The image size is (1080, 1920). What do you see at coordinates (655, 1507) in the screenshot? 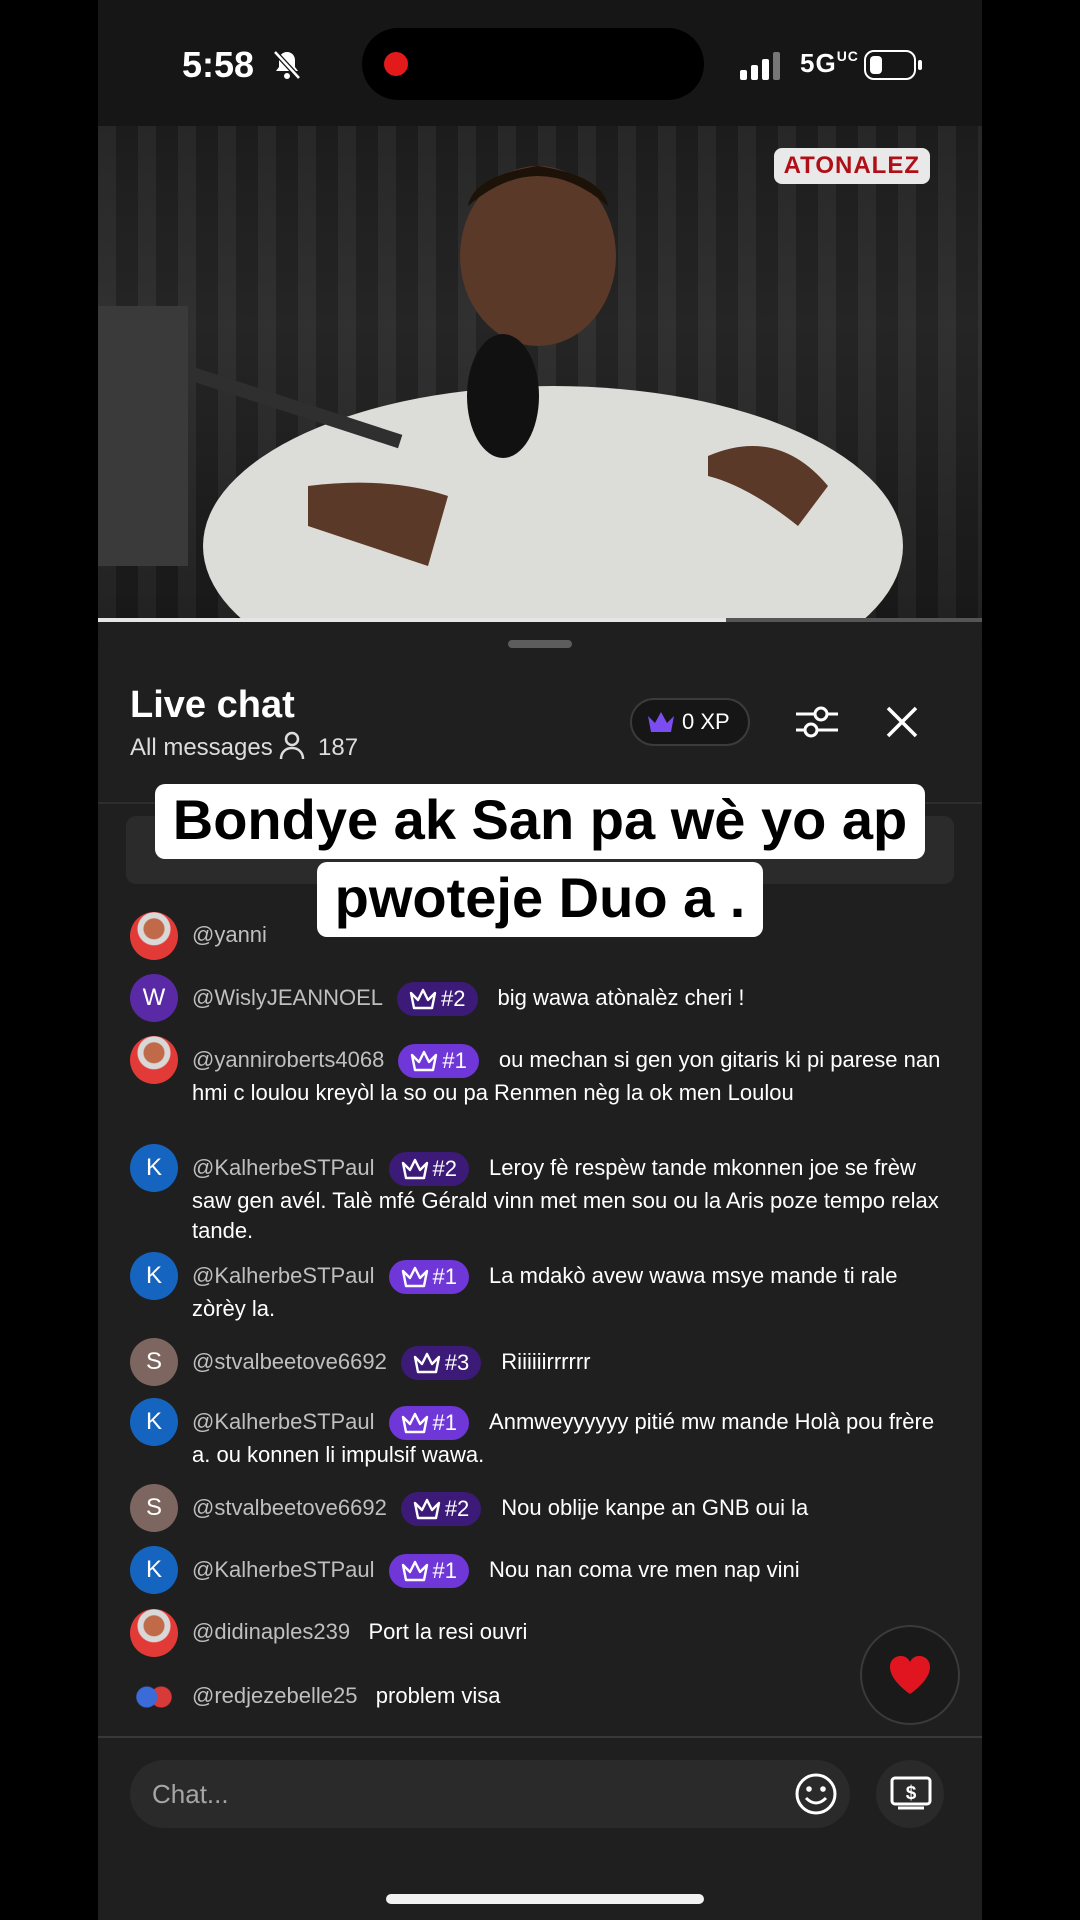
I see `chat-message-content: Nou oblije kanpe an GNB oui la` at bounding box center [655, 1507].